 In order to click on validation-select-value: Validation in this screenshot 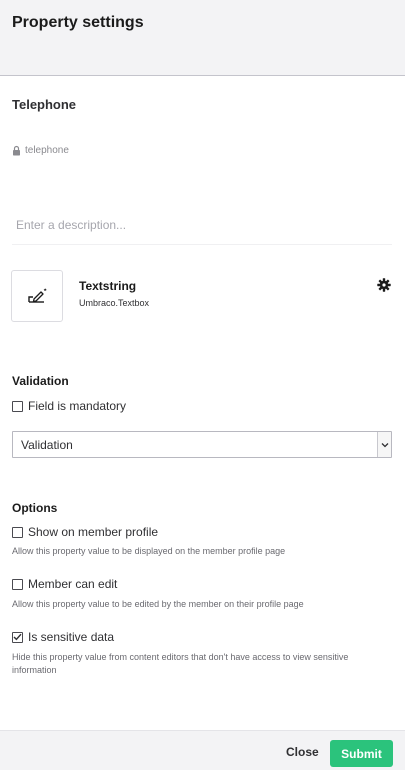, I will do `click(47, 444)`.